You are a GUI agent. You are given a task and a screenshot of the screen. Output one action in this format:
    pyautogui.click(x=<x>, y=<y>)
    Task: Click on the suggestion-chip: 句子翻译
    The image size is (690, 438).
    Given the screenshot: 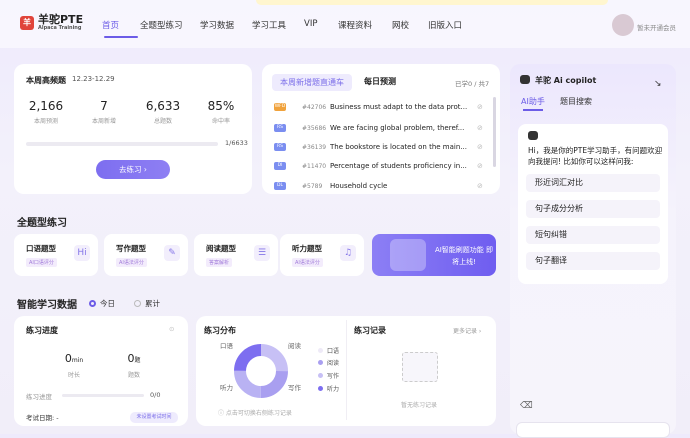 What is the action you would take?
    pyautogui.click(x=593, y=261)
    